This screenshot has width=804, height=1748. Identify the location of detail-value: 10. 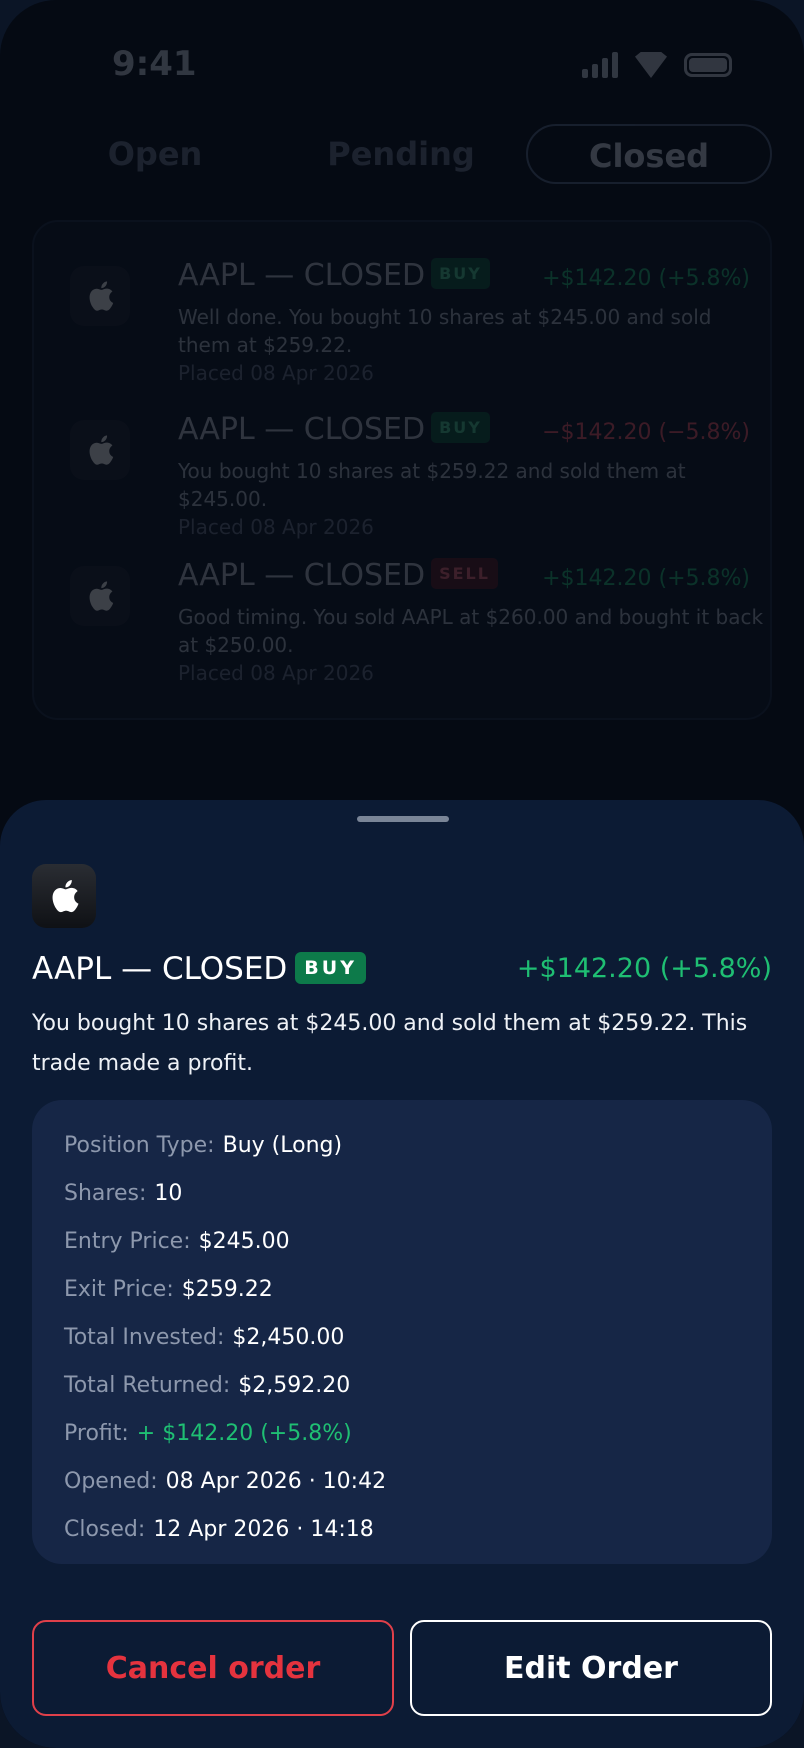
(168, 1193).